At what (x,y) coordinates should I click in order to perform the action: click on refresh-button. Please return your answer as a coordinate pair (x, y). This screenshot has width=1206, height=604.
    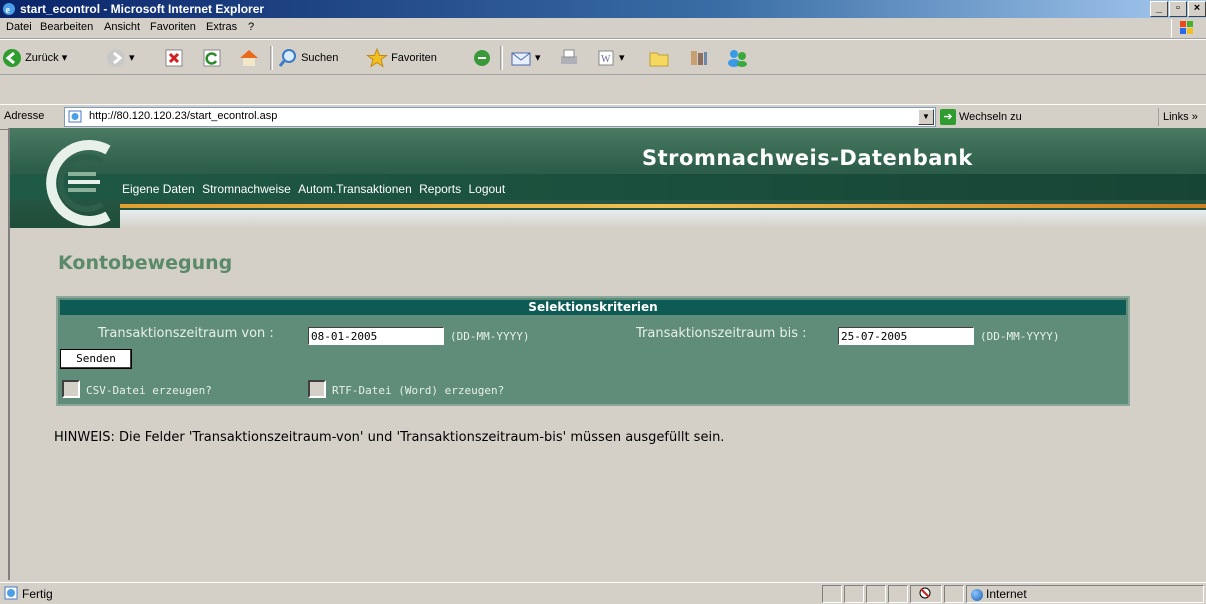
    Looking at the image, I should click on (212, 58).